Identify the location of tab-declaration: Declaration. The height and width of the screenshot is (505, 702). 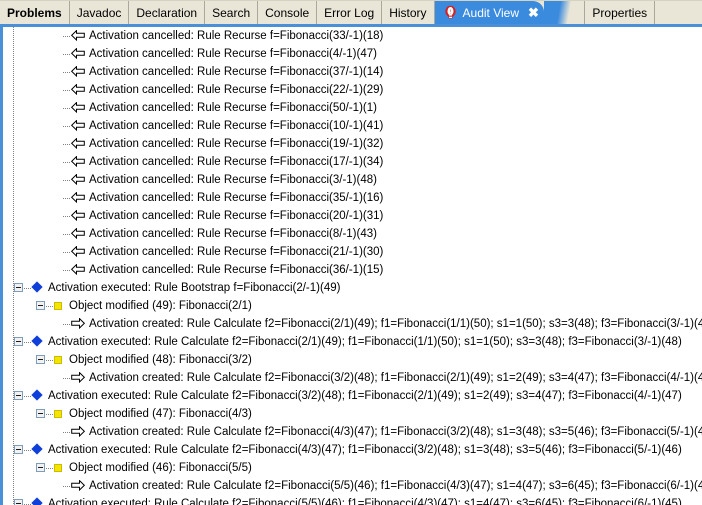
(167, 12).